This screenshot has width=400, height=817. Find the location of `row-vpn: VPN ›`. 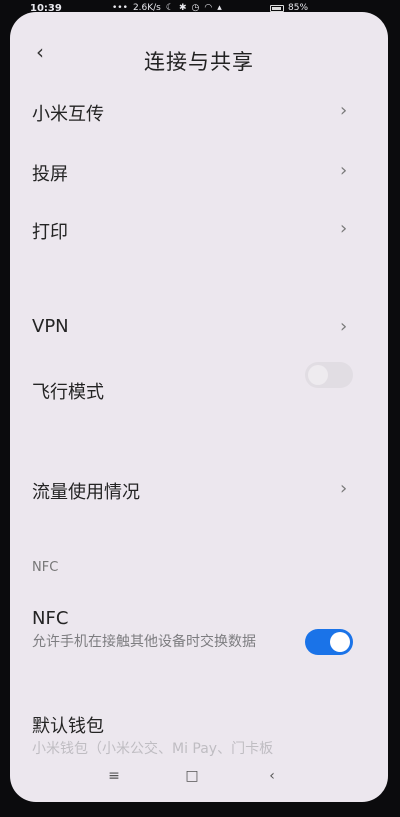

row-vpn: VPN › is located at coordinates (199, 327).